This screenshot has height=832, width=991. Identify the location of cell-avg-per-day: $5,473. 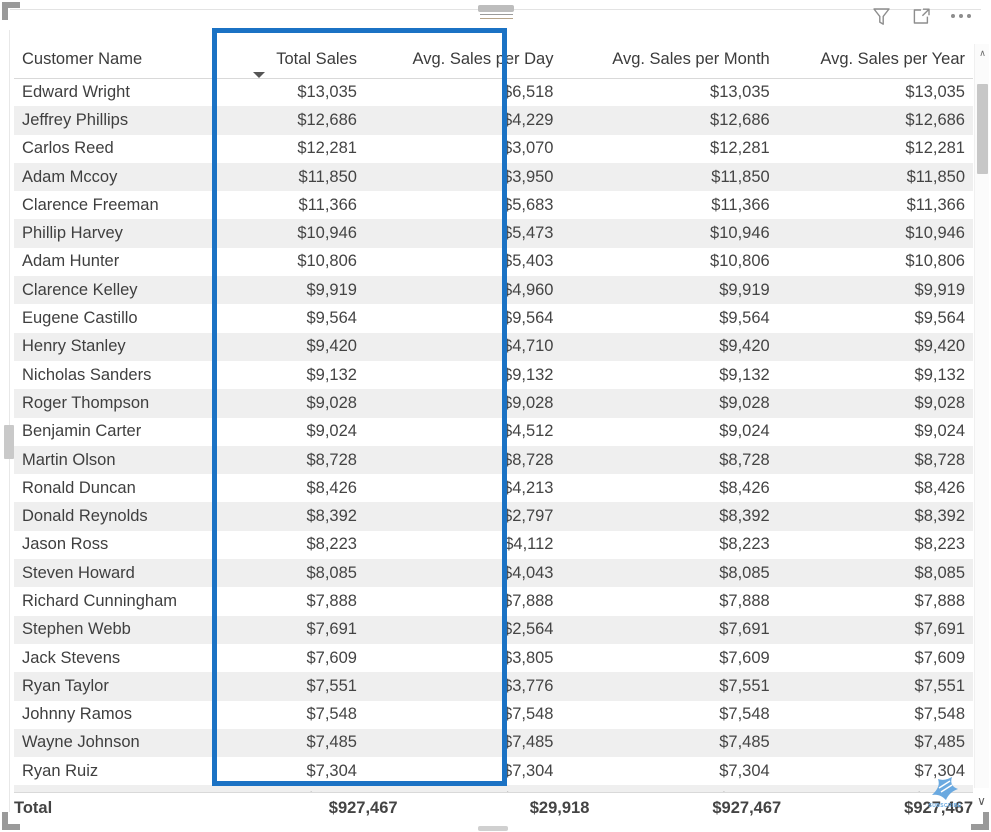
(528, 233).